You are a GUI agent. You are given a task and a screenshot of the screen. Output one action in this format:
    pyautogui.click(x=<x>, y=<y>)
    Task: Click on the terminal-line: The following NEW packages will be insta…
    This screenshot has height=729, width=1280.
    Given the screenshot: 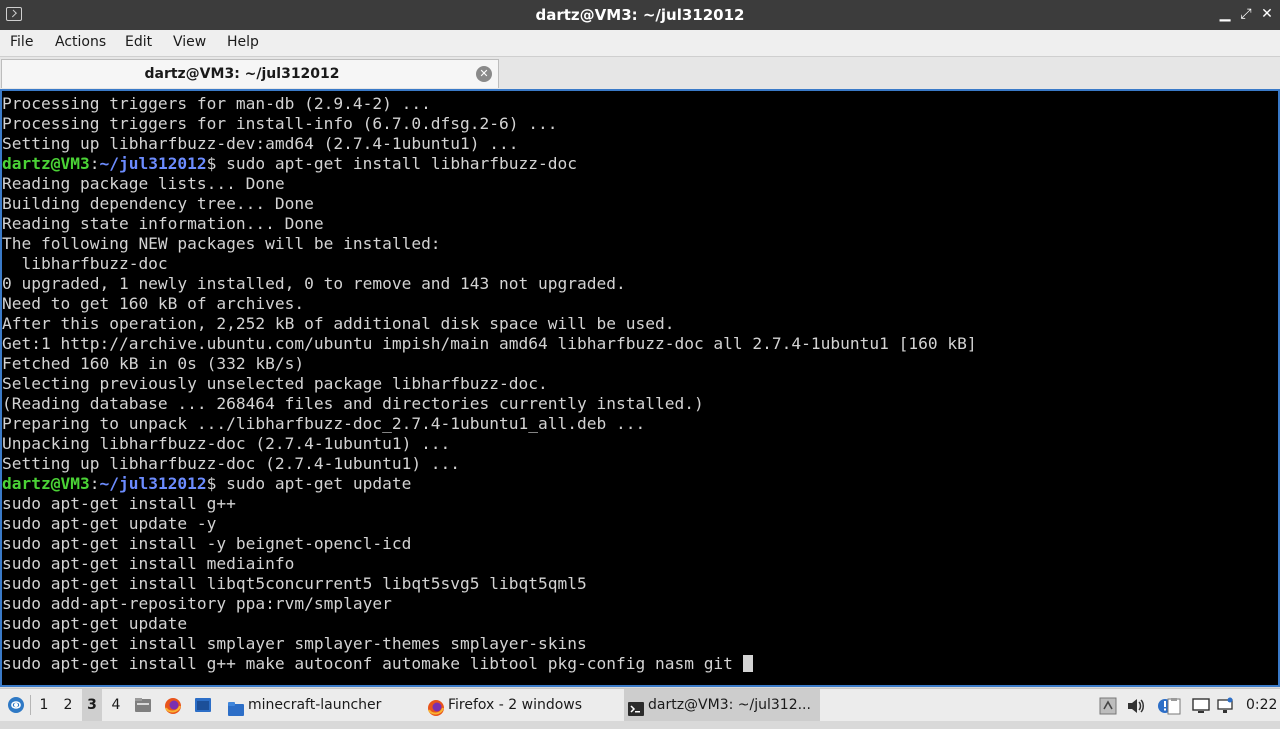 What is the action you would take?
    pyautogui.click(x=489, y=244)
    